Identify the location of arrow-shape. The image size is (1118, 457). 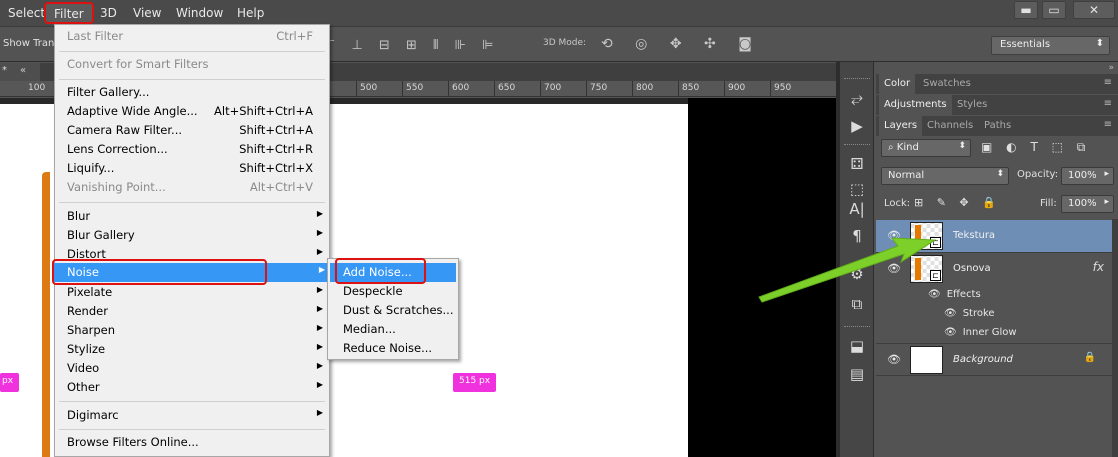
(847, 270).